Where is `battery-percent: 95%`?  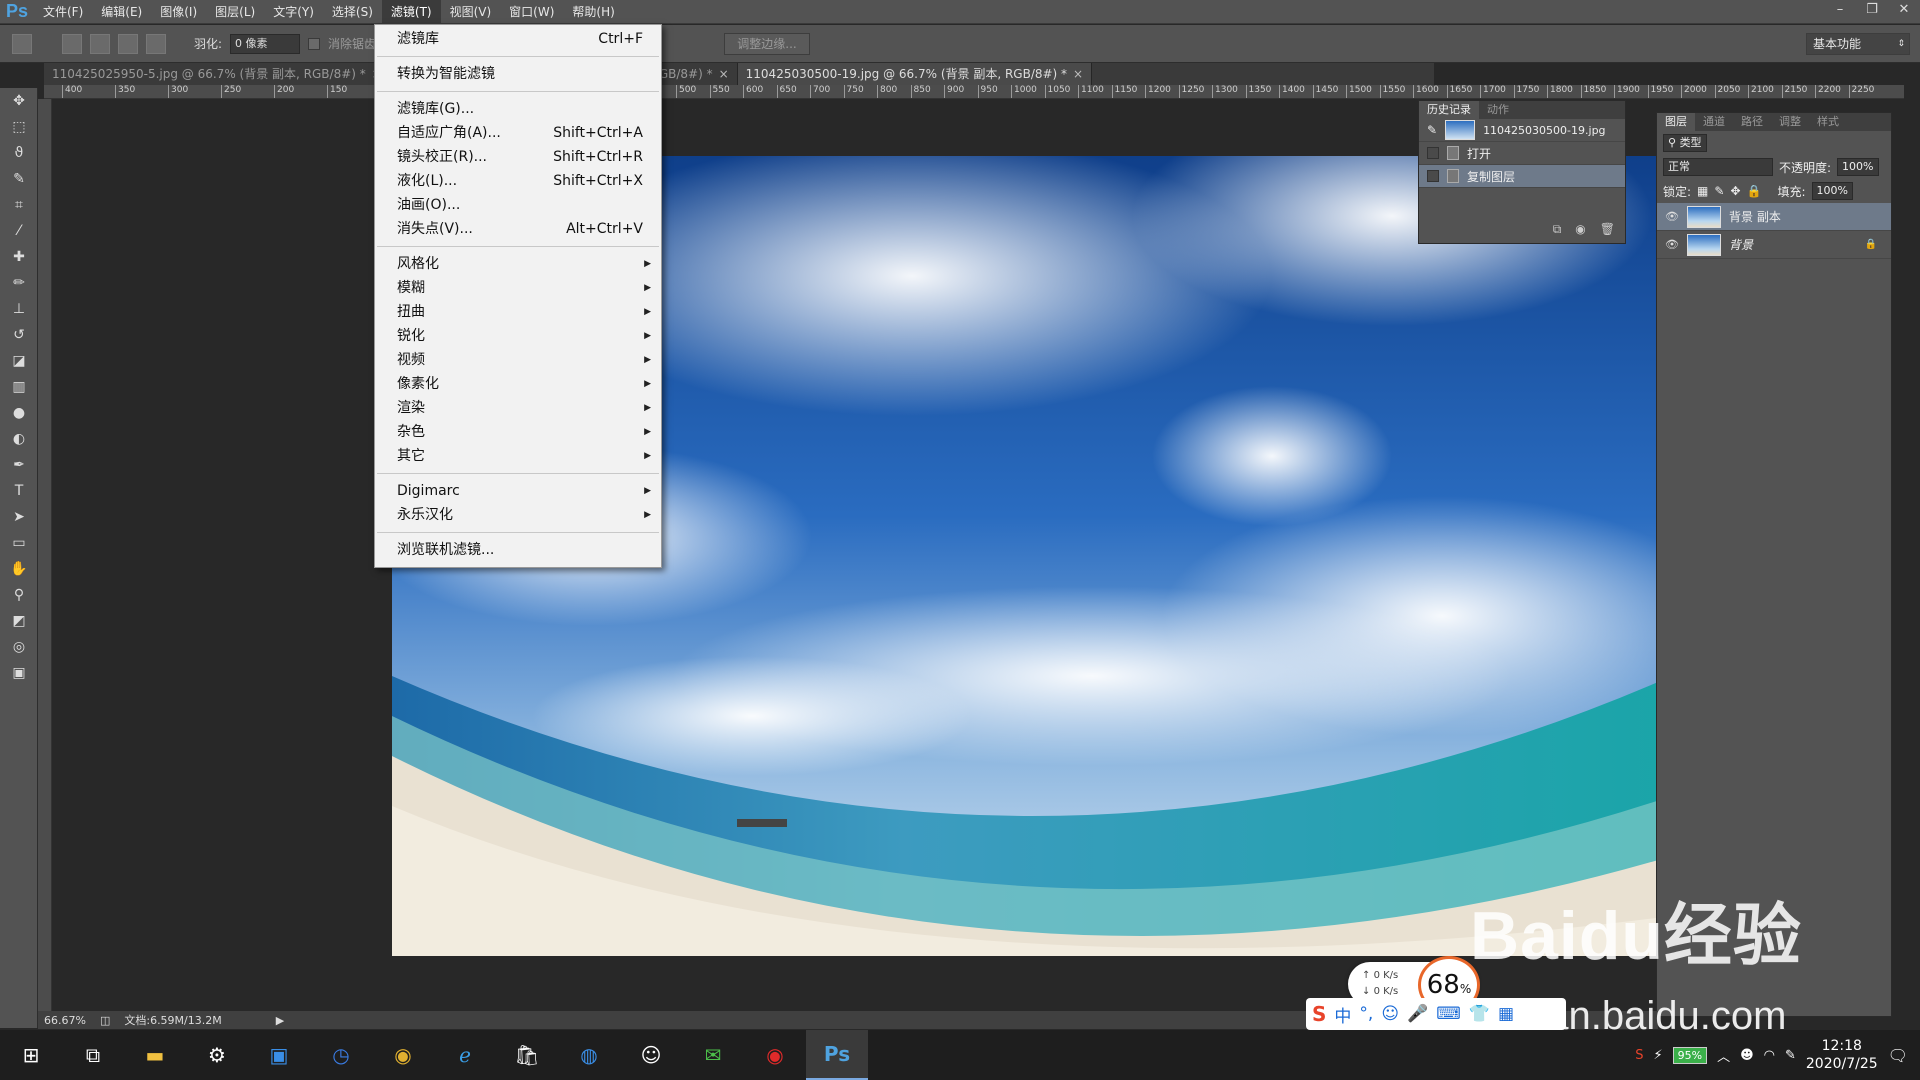 battery-percent: 95% is located at coordinates (1690, 1055).